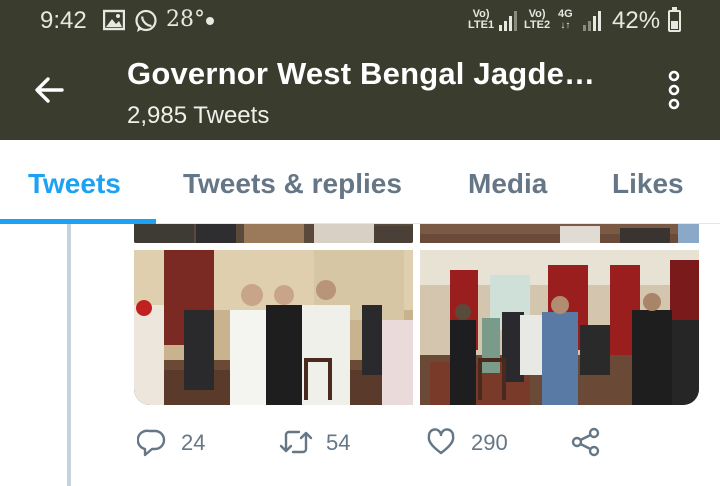 This screenshot has height=486, width=720. I want to click on share-button, so click(587, 442).